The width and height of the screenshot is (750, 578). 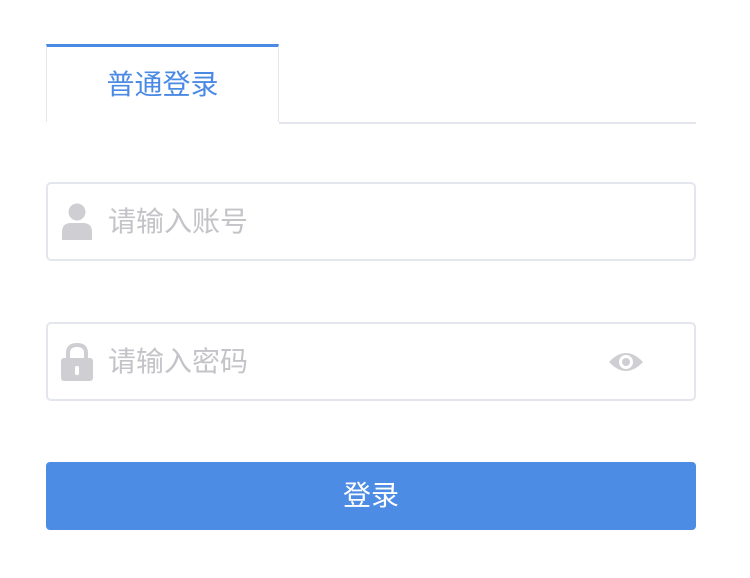 What do you see at coordinates (348, 361) in the screenshot?
I see `password-input` at bounding box center [348, 361].